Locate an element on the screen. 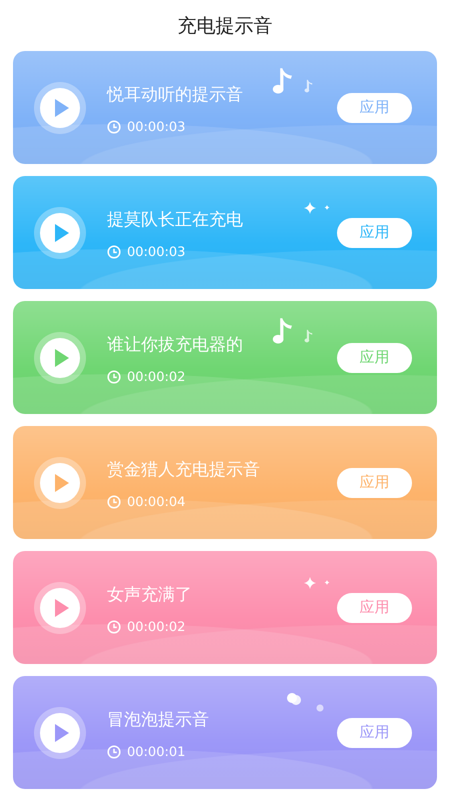  sound-name: 女声充满了 is located at coordinates (149, 595).